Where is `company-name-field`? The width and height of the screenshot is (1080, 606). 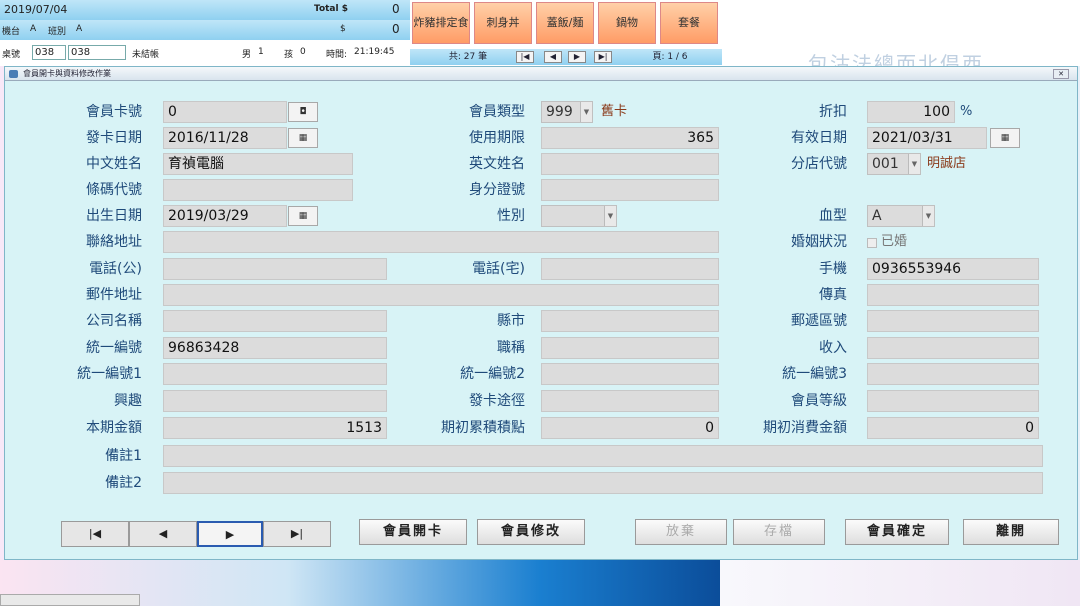
company-name-field is located at coordinates (275, 321).